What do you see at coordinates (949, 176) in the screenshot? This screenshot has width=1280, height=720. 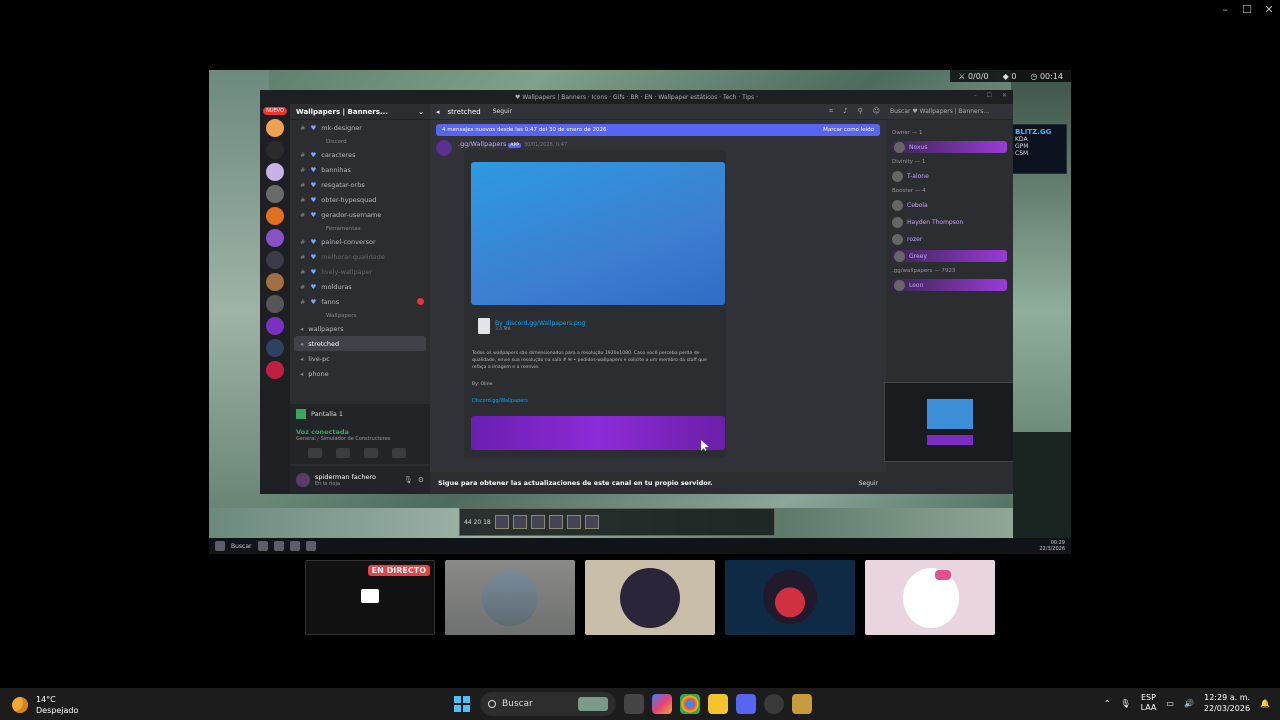 I see `member-item: T-alone` at bounding box center [949, 176].